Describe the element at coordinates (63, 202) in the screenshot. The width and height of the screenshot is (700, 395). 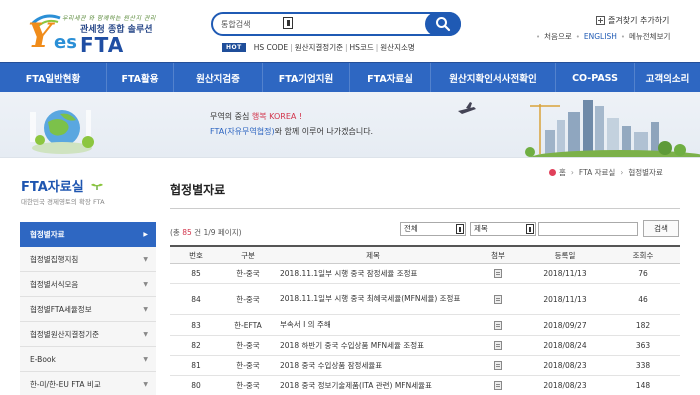
I see `sidebar-subtitle: 대한민국 경제영토의 확장 FTA` at that location.